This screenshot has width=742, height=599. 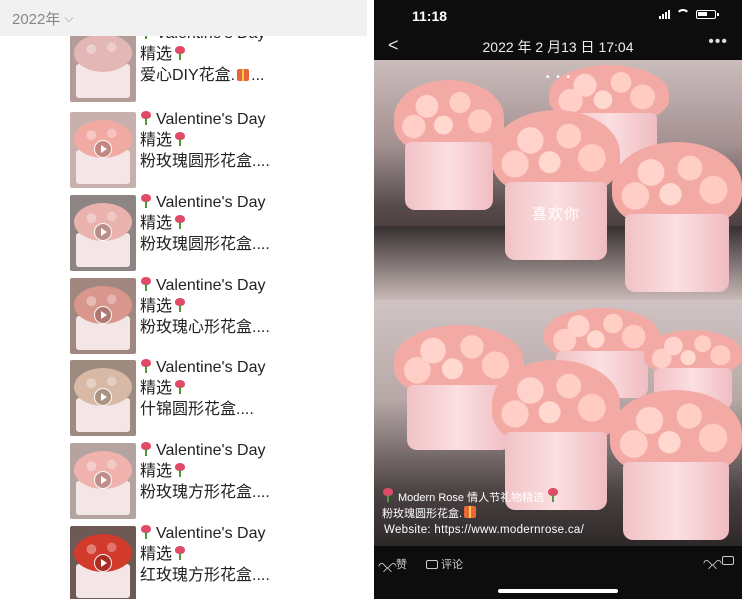 I want to click on status-time: 11:18, so click(x=430, y=16).